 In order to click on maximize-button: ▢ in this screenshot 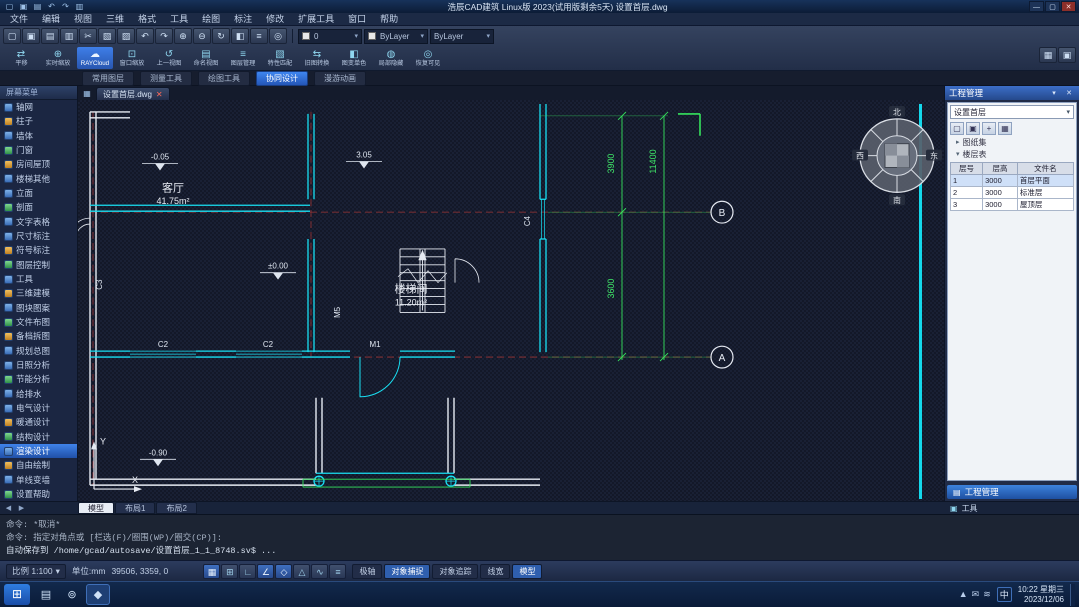, I will do `click(1052, 6)`.